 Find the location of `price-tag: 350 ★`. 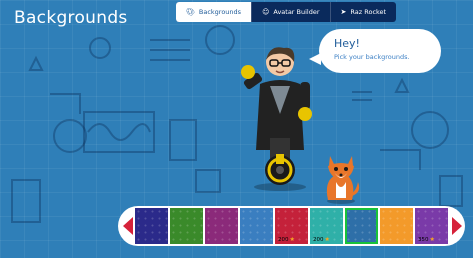

price-tag: 350 ★ is located at coordinates (426, 239).